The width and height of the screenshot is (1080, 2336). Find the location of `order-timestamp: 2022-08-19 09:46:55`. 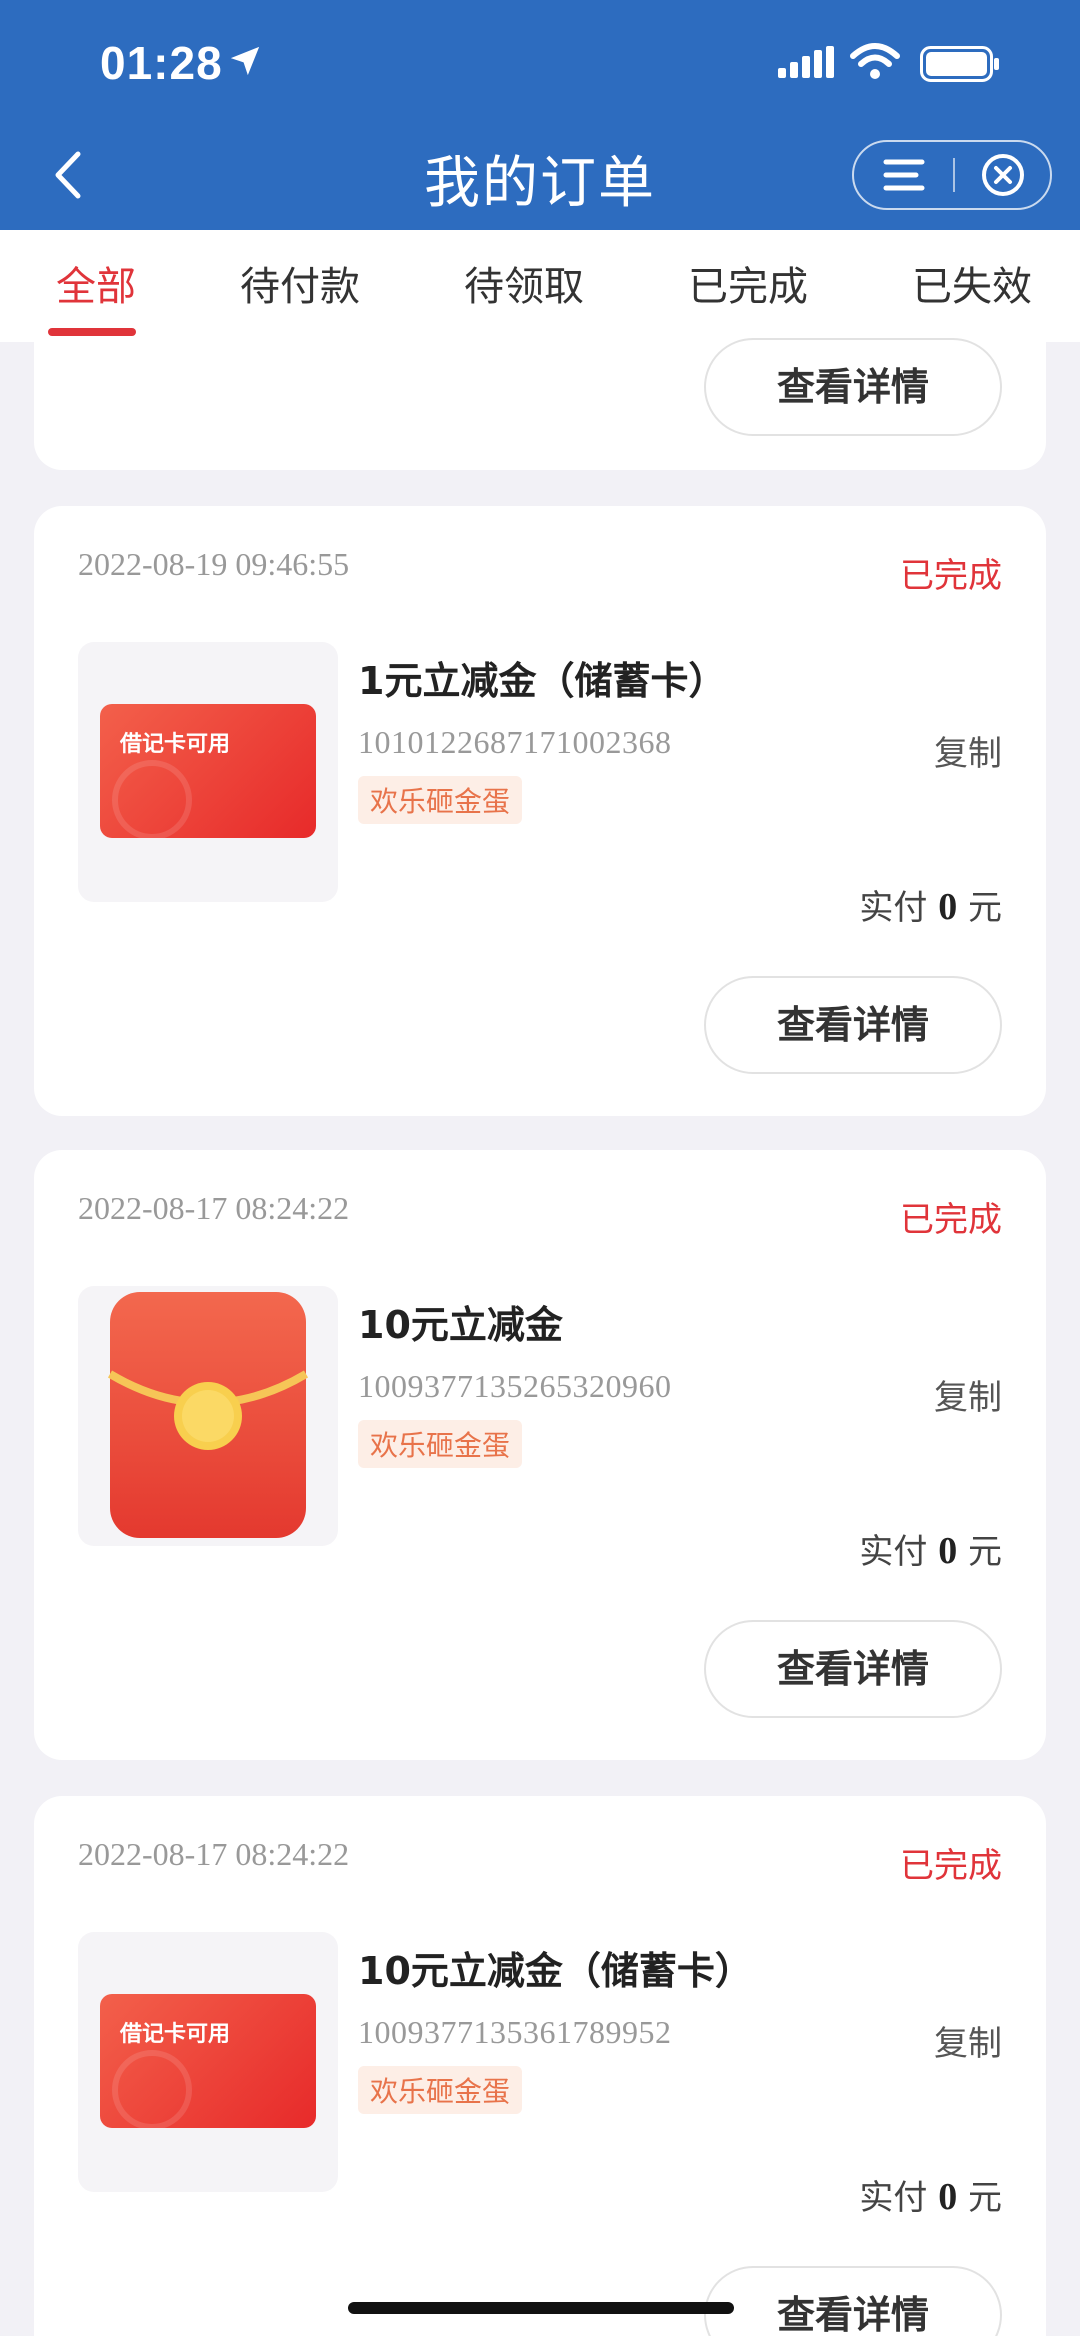

order-timestamp: 2022-08-19 09:46:55 is located at coordinates (214, 564).